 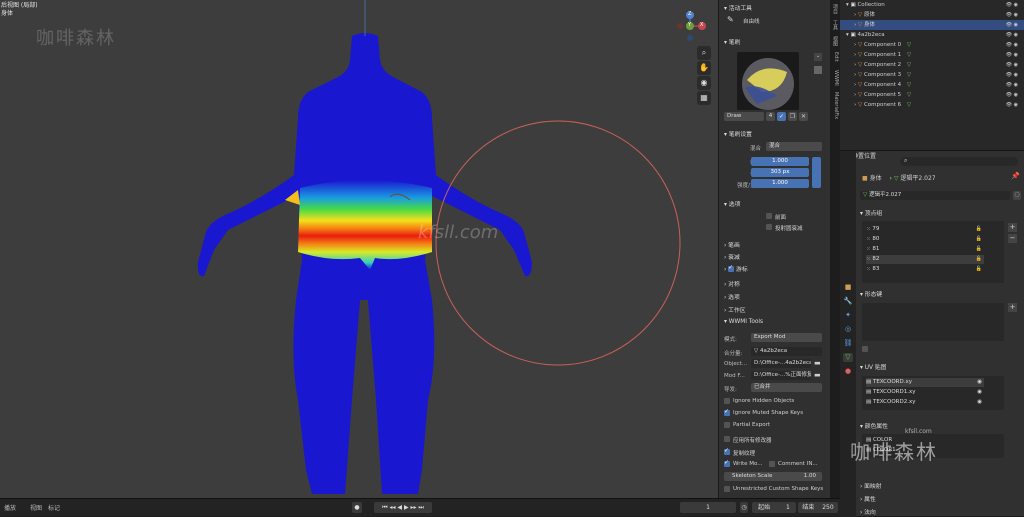 I want to click on options-header: ▾ 选项, so click(x=732, y=203).